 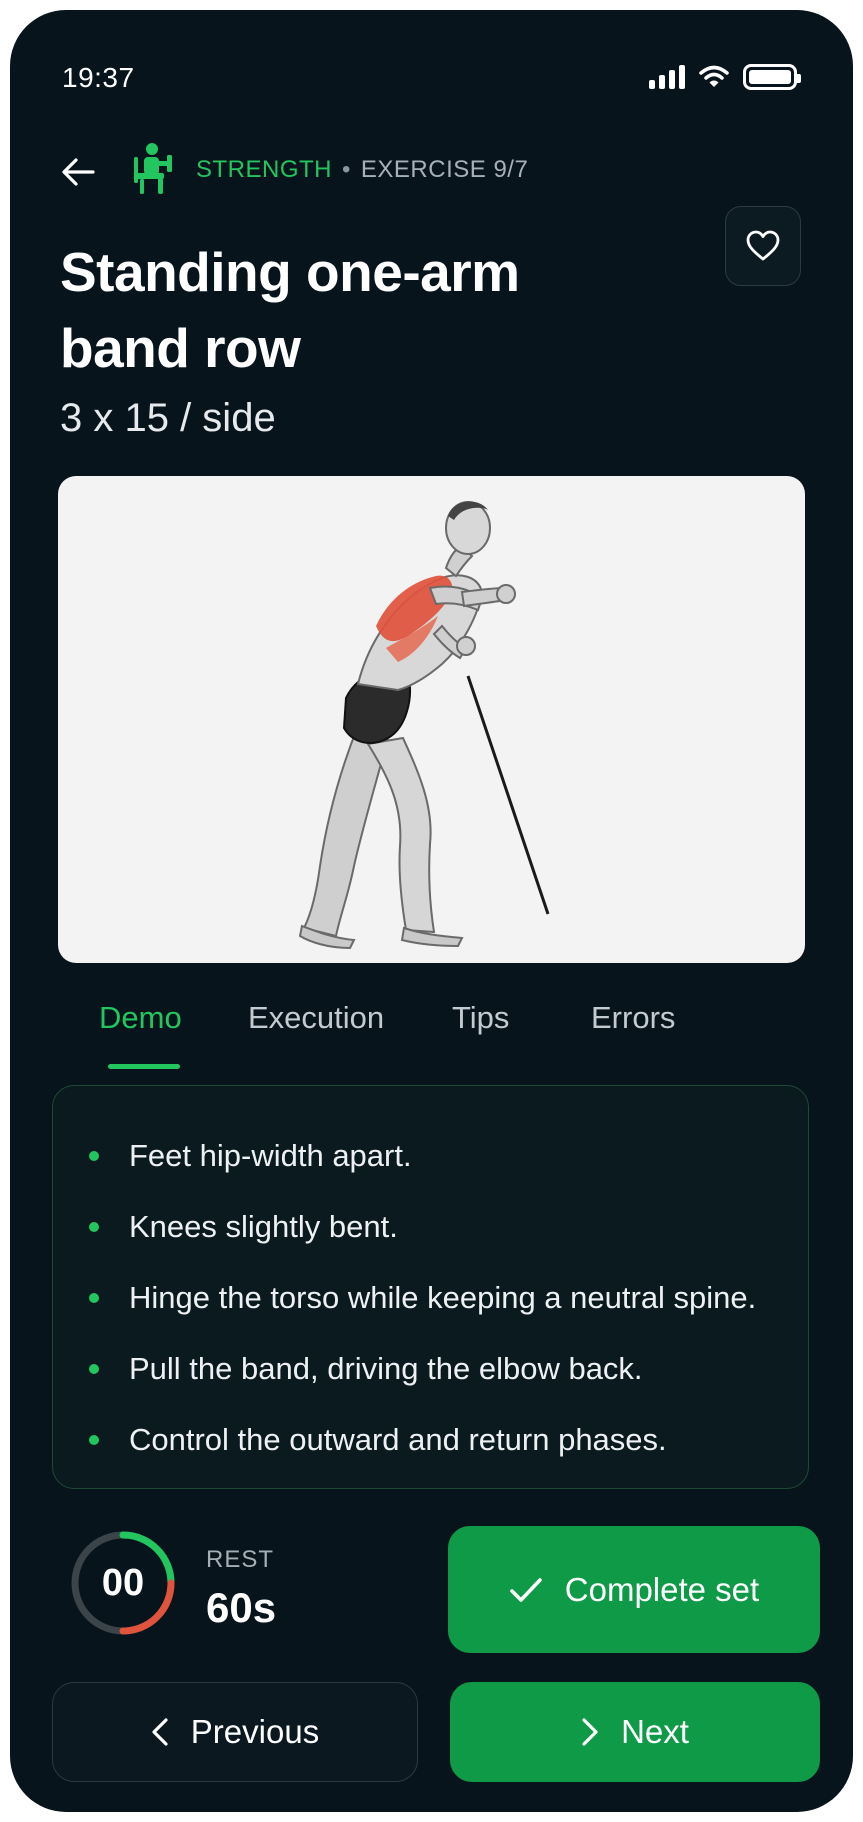 I want to click on back-button, so click(x=78, y=172).